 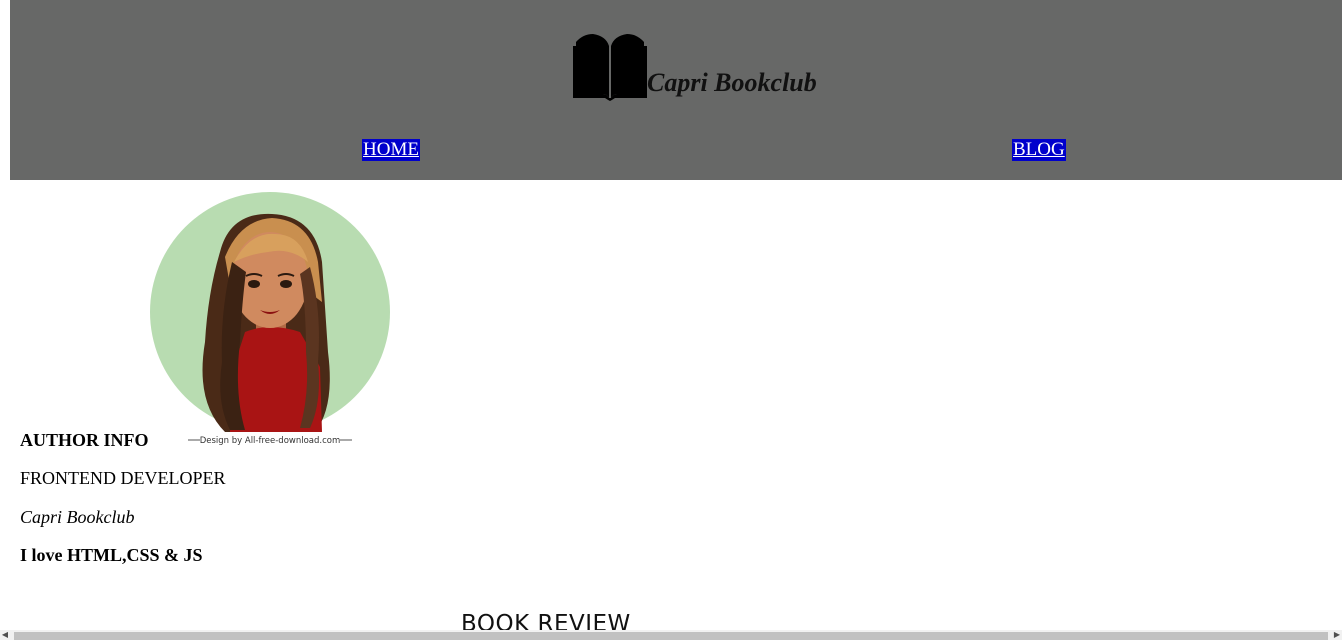 I want to click on avatar-credit: Design by All-free-download.com, so click(x=270, y=441).